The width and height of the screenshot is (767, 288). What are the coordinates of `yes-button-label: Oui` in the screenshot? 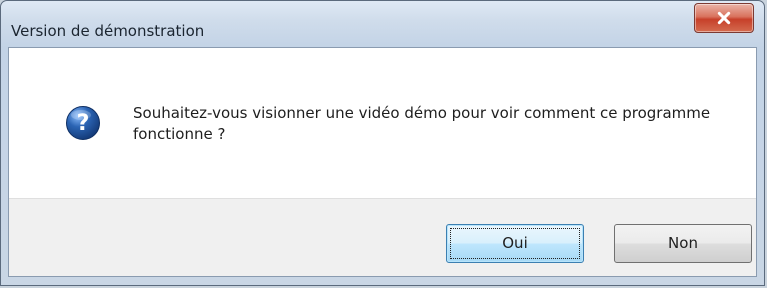 It's located at (515, 243).